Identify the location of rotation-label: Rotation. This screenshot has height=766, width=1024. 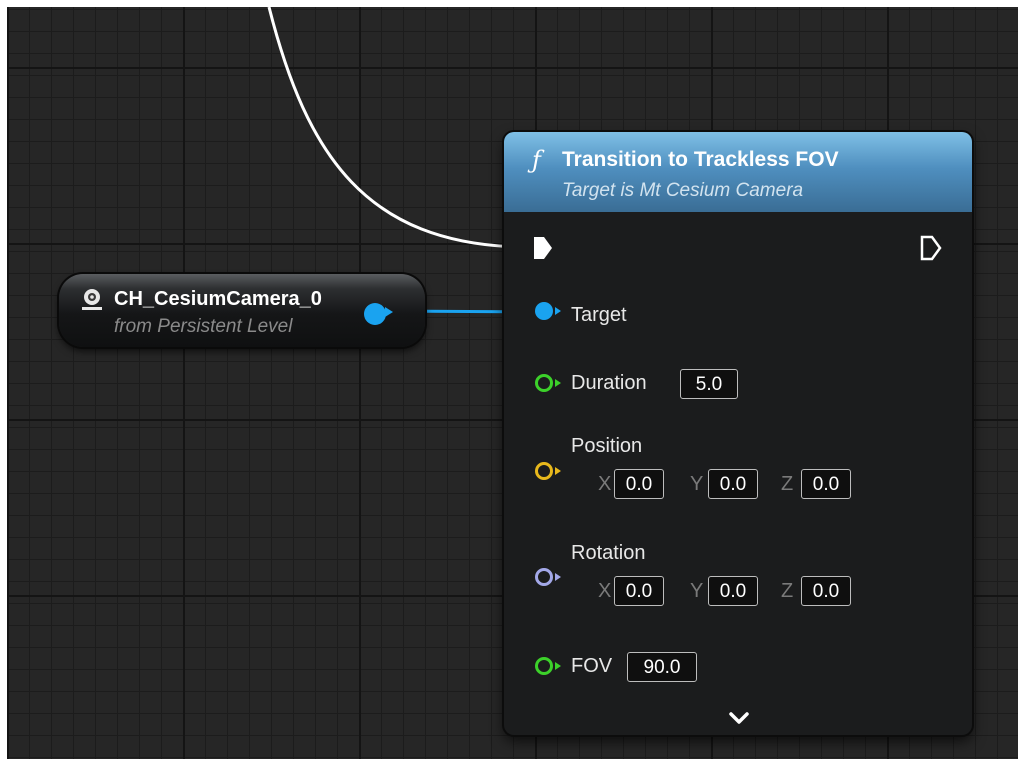
(608, 553).